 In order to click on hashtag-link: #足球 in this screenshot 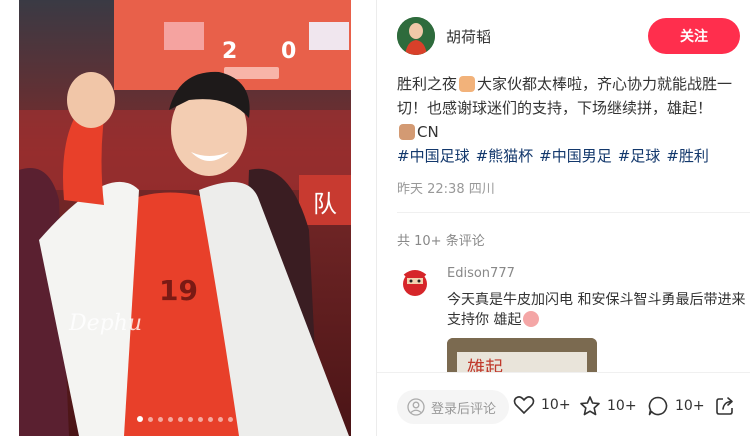, I will do `click(639, 156)`.